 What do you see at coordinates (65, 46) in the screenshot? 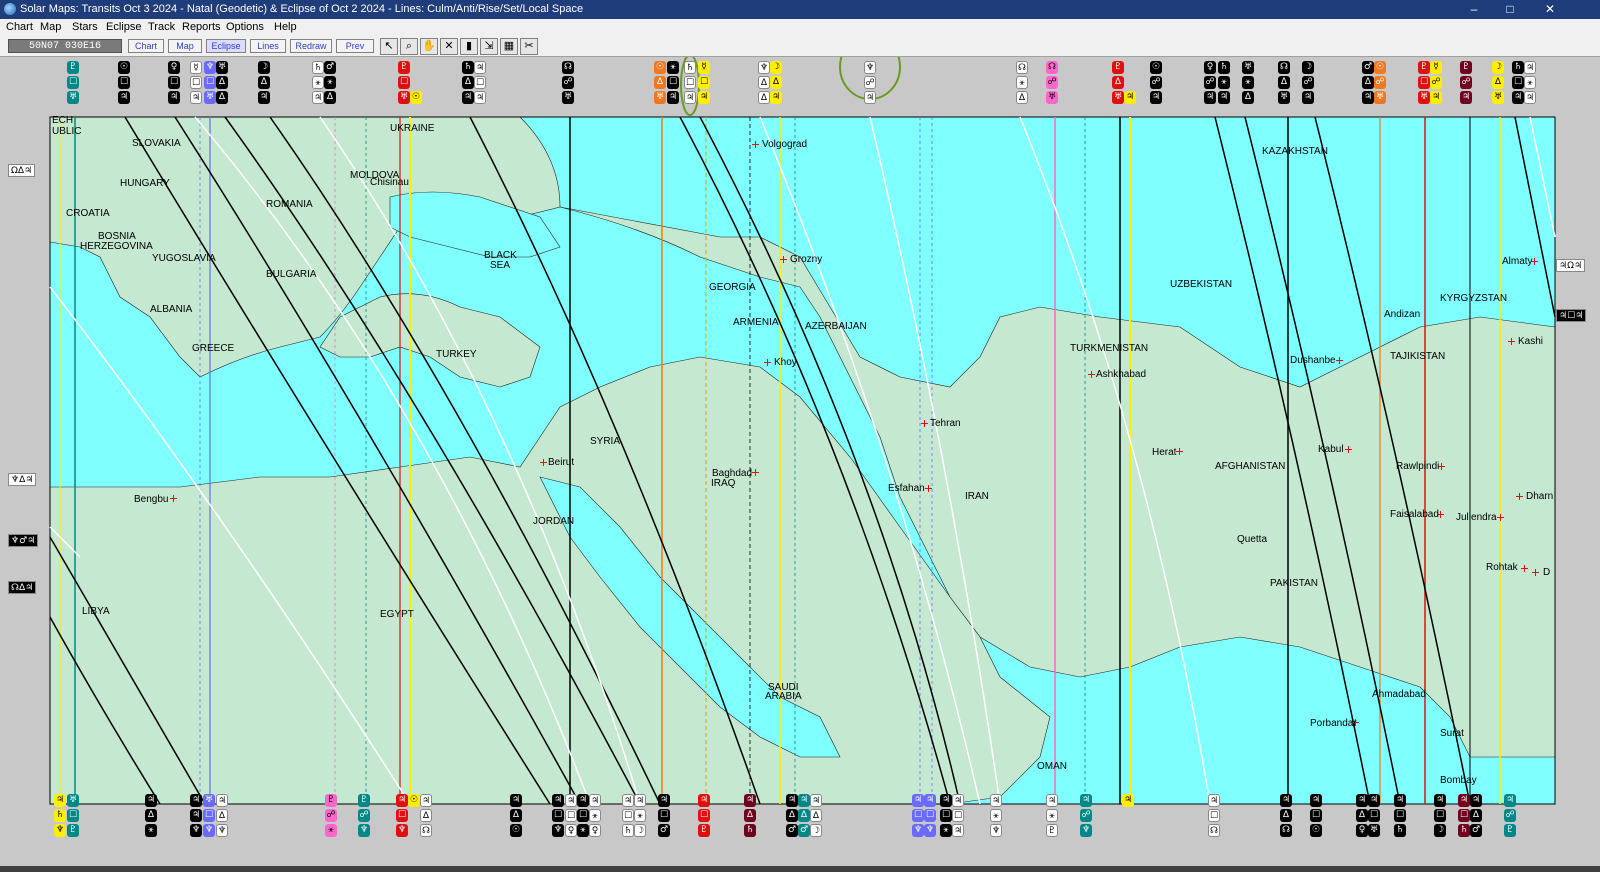
I see `coordinates-readout: 50N07 030E16` at bounding box center [65, 46].